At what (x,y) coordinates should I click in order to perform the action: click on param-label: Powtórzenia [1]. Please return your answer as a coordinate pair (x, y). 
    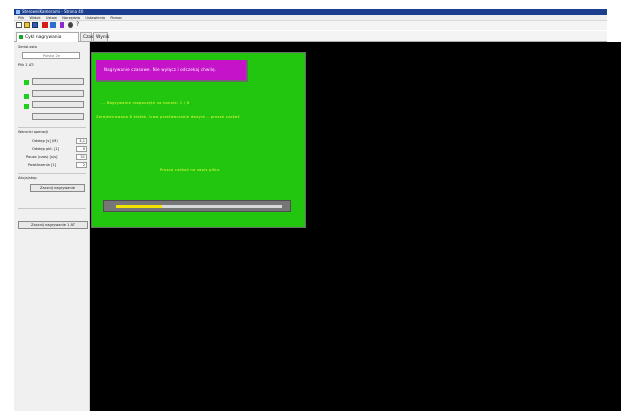
    Looking at the image, I should click on (42, 165).